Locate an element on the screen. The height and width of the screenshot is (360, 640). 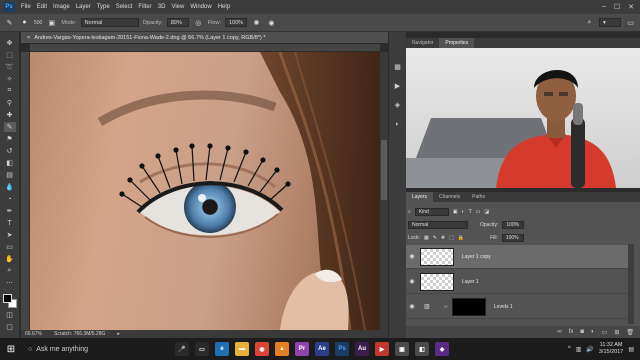
fill-field: 100% is located at coordinates (512, 238).